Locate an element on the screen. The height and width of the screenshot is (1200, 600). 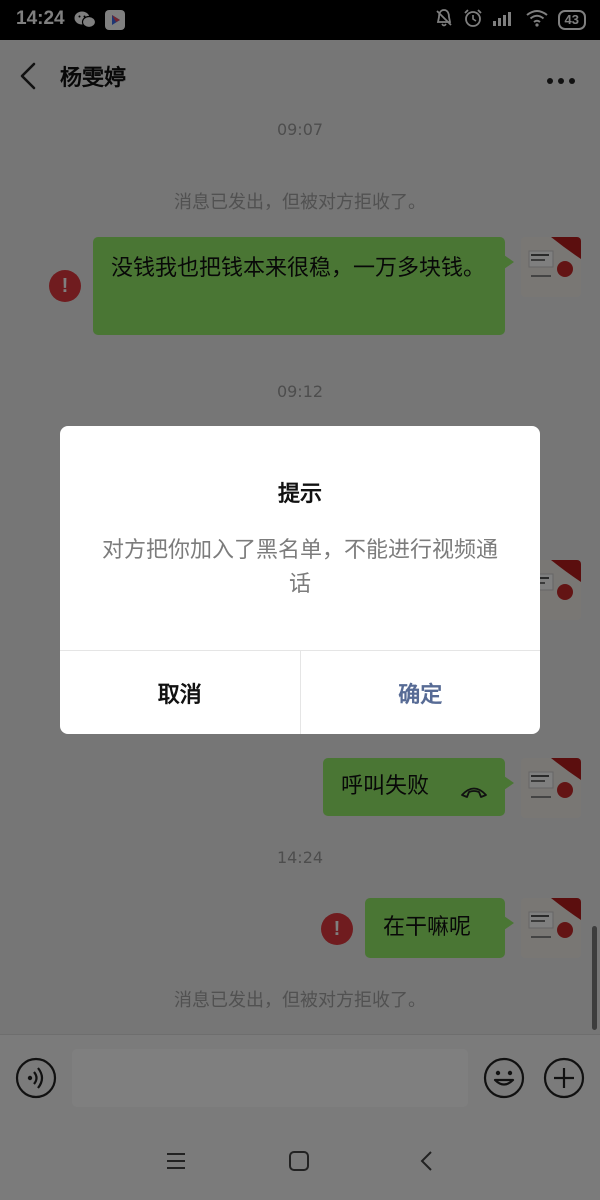
cancel-button: 取消 is located at coordinates (180, 692).